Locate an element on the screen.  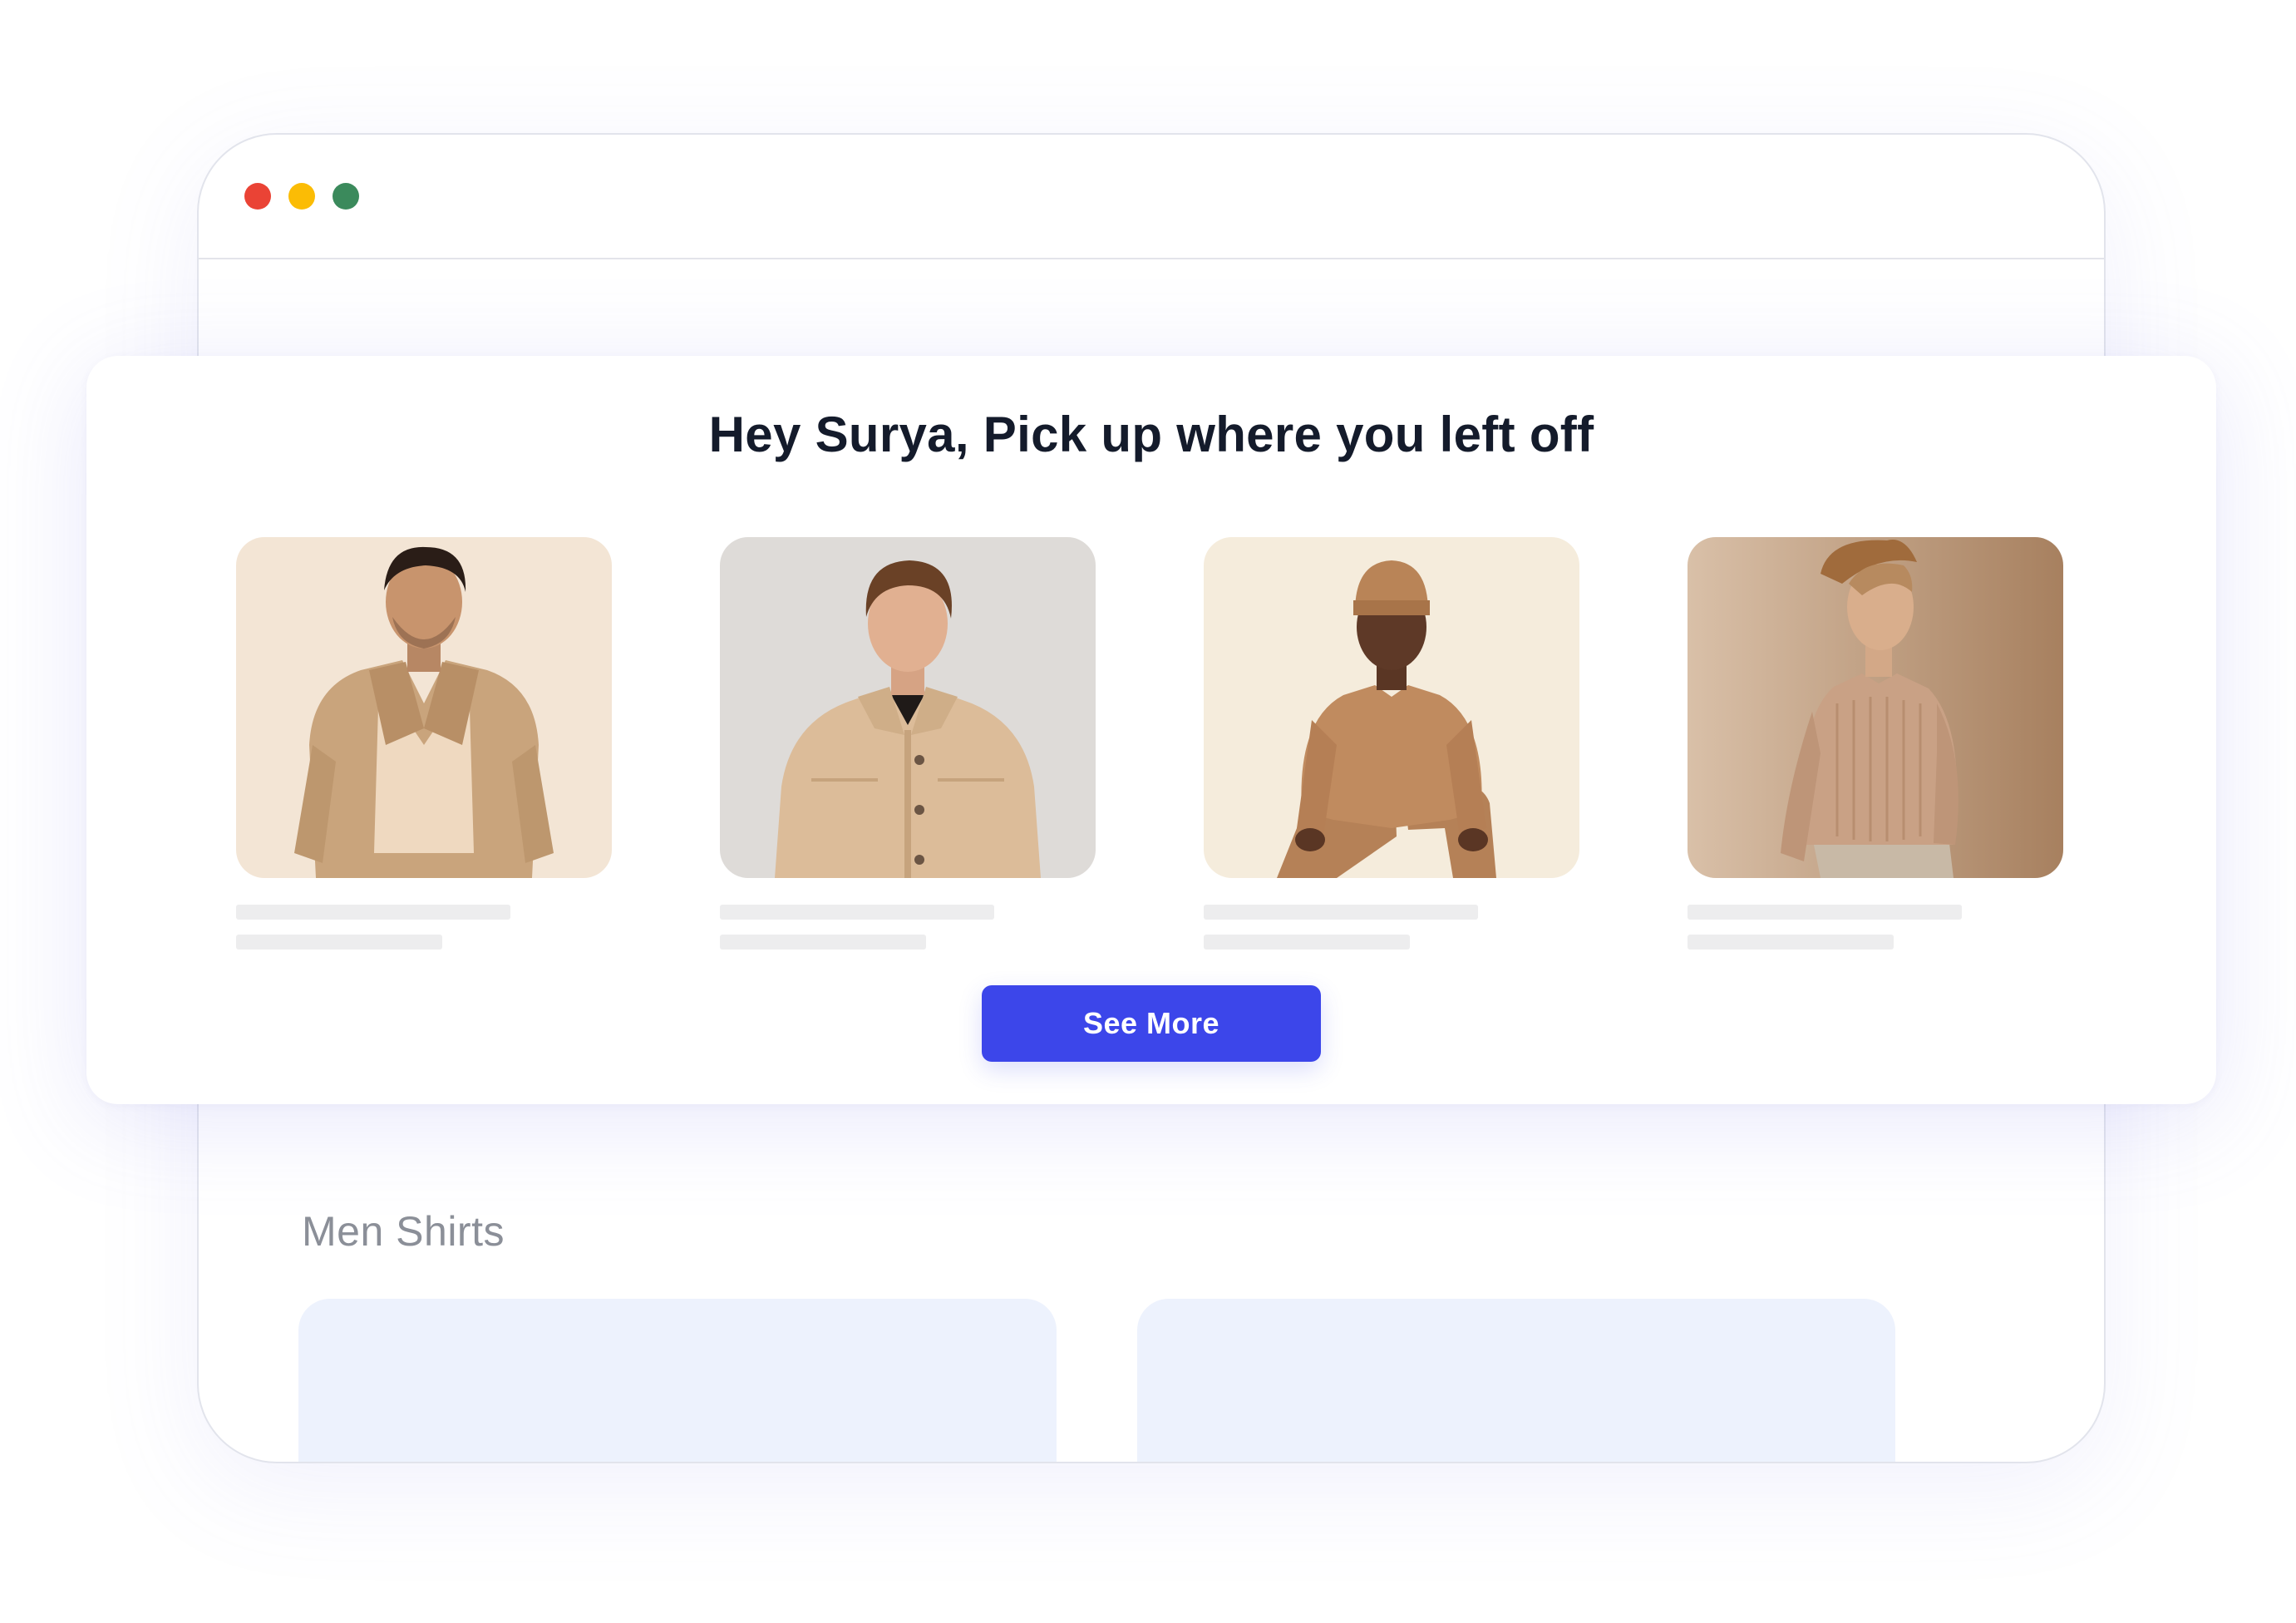
section-title: Men Shirts is located at coordinates (403, 1231).